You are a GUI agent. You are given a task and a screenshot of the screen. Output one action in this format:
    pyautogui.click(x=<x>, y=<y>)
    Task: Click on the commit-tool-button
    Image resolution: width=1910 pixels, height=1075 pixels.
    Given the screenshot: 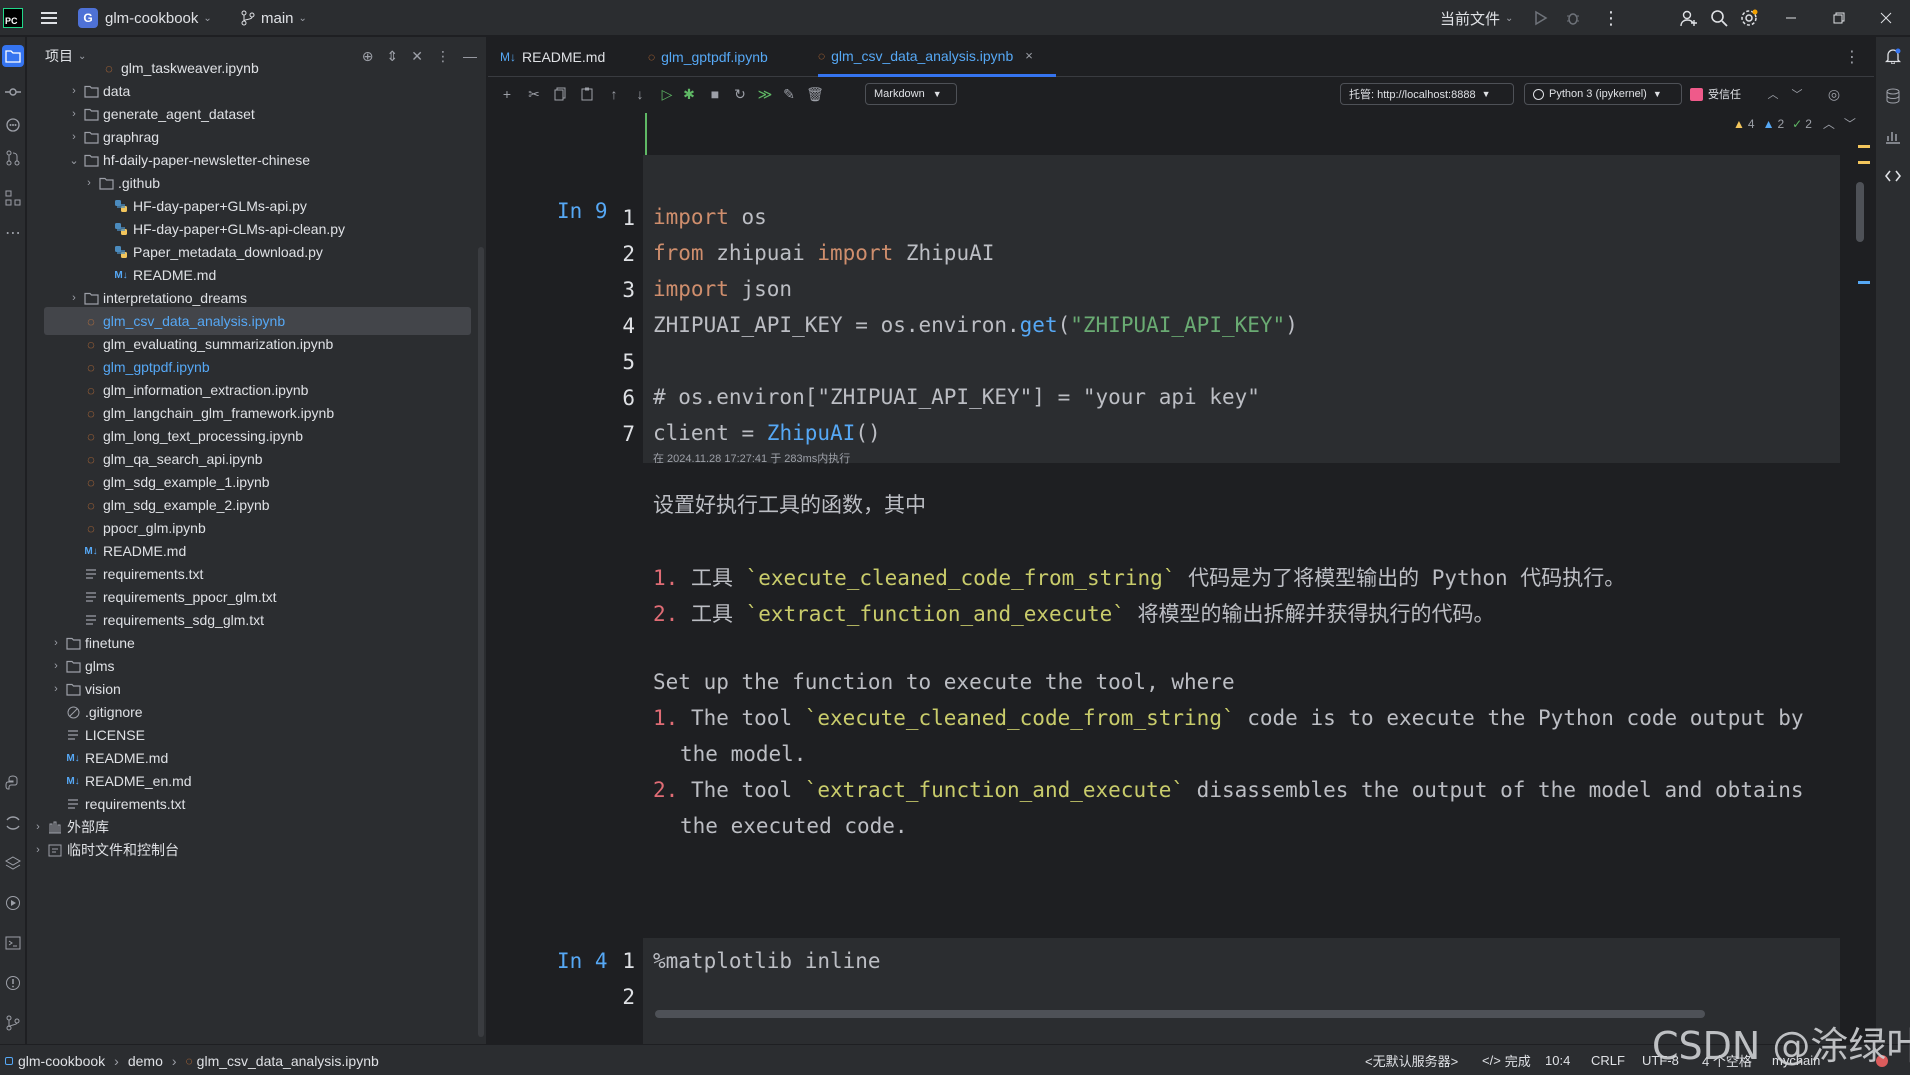 What is the action you would take?
    pyautogui.click(x=13, y=92)
    